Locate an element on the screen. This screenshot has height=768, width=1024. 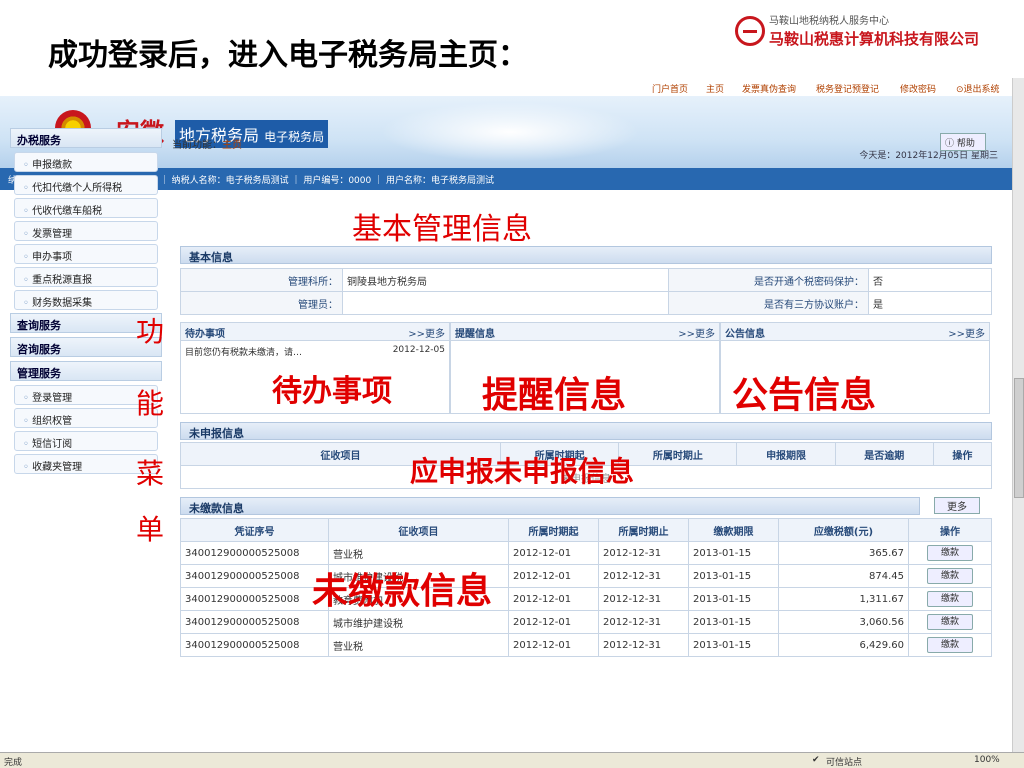
unreported-col-overdue: 是否逾期 is located at coordinates (884, 454).